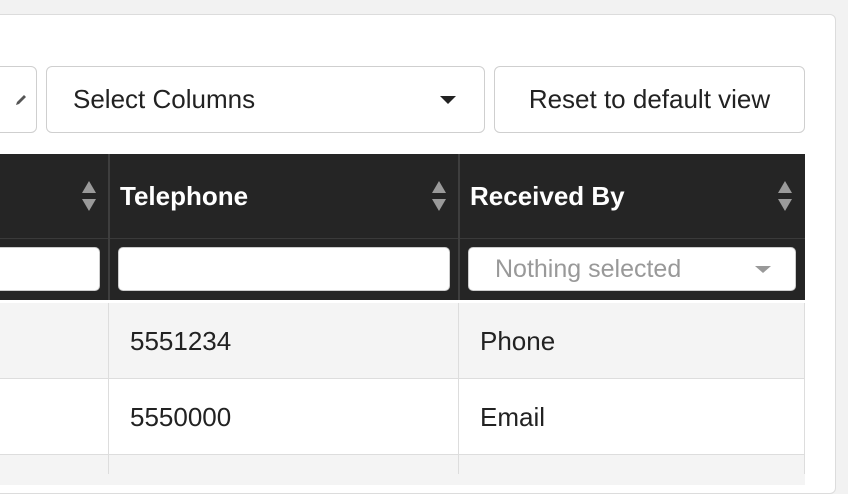  What do you see at coordinates (181, 340) in the screenshot?
I see `telephone-cell: 5551234` at bounding box center [181, 340].